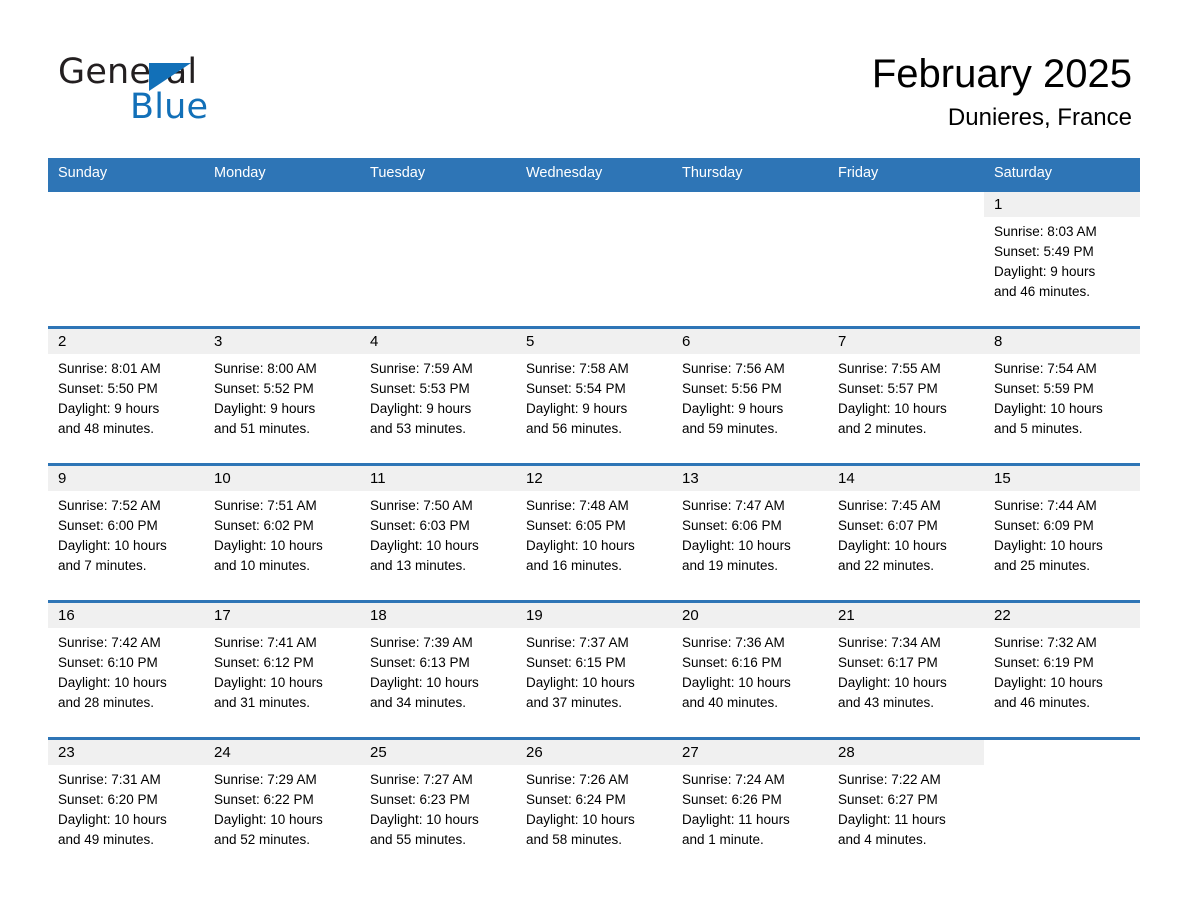 The image size is (1188, 918). I want to click on sunrise-text: Sunrise: 7:27 AM, so click(421, 779).